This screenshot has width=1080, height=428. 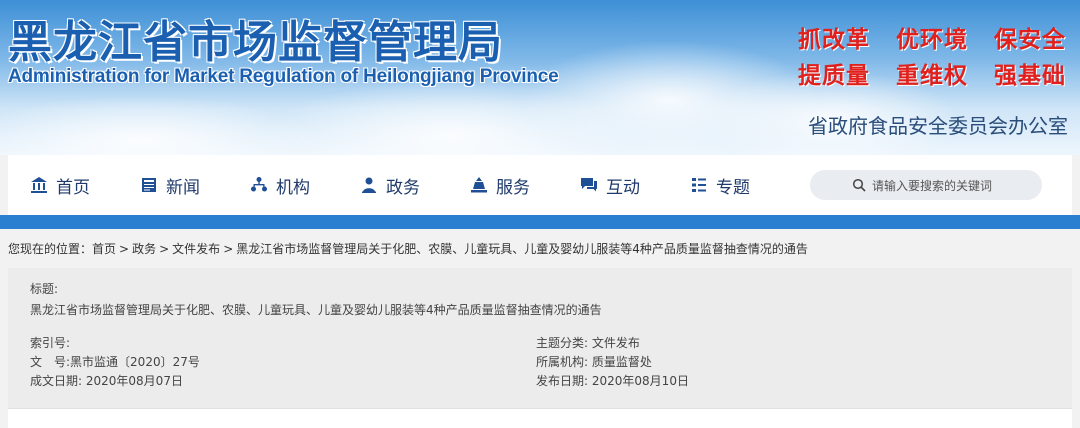 What do you see at coordinates (932, 40) in the screenshot?
I see `slogan: 优环境` at bounding box center [932, 40].